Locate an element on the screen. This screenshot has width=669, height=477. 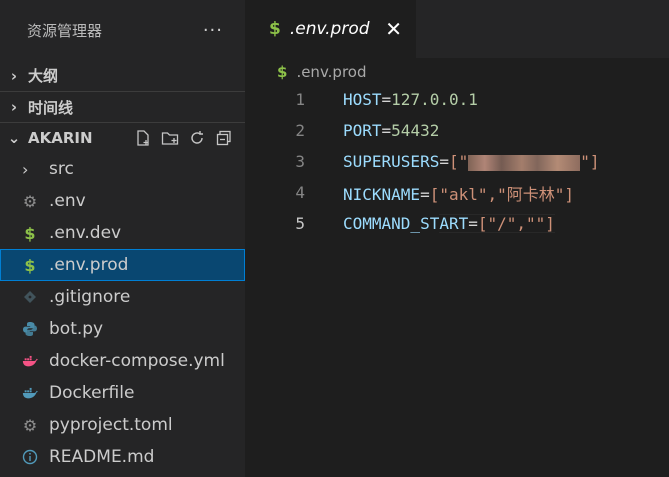
line-number: 2 is located at coordinates (300, 130).